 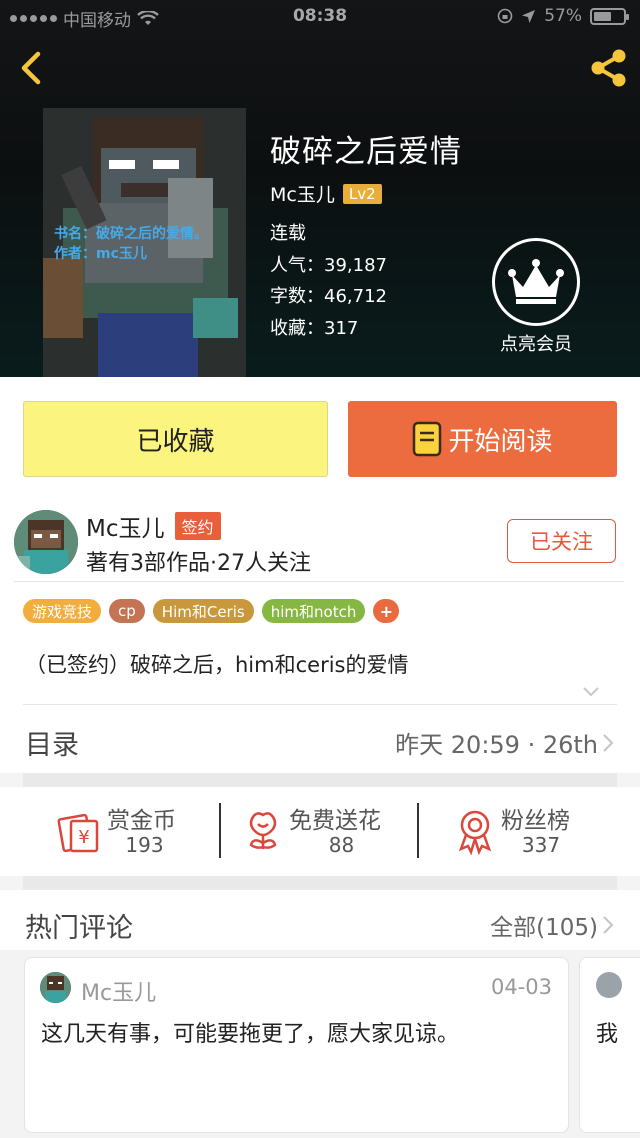 What do you see at coordinates (144, 845) in the screenshot?
I see `reward-coins-count: 193` at bounding box center [144, 845].